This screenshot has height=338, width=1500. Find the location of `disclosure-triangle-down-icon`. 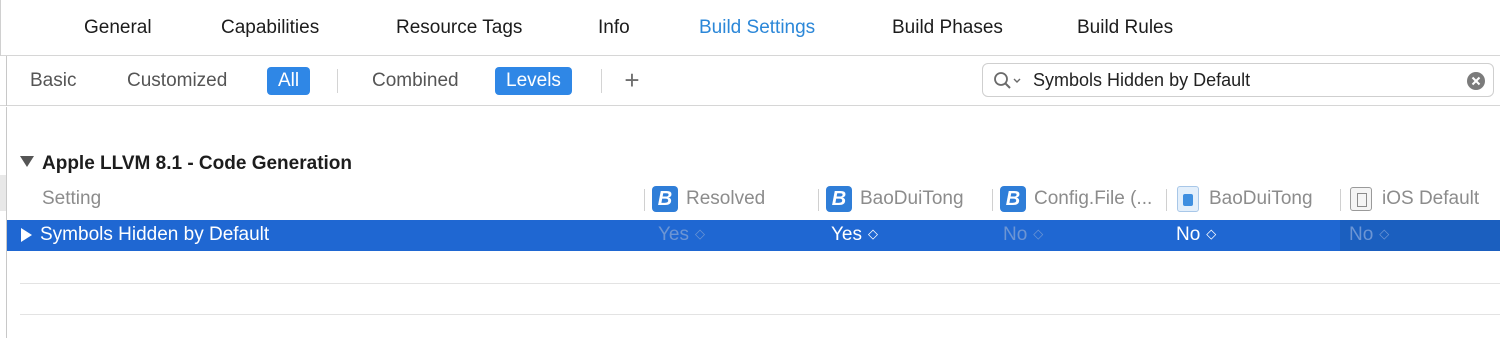

disclosure-triangle-down-icon is located at coordinates (27, 161).